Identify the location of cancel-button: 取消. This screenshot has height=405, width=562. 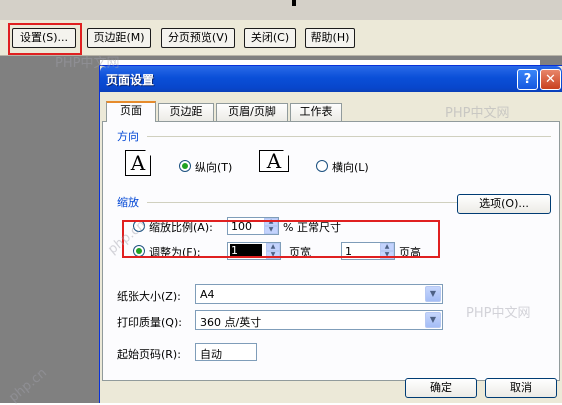
(521, 388).